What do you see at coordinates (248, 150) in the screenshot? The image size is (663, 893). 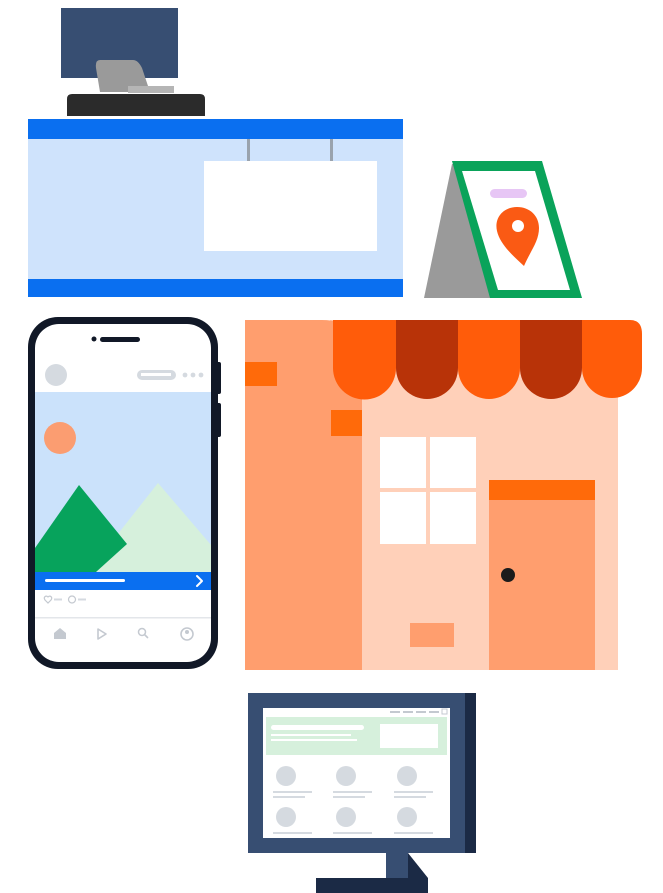 I see `counter-sign-string-left` at bounding box center [248, 150].